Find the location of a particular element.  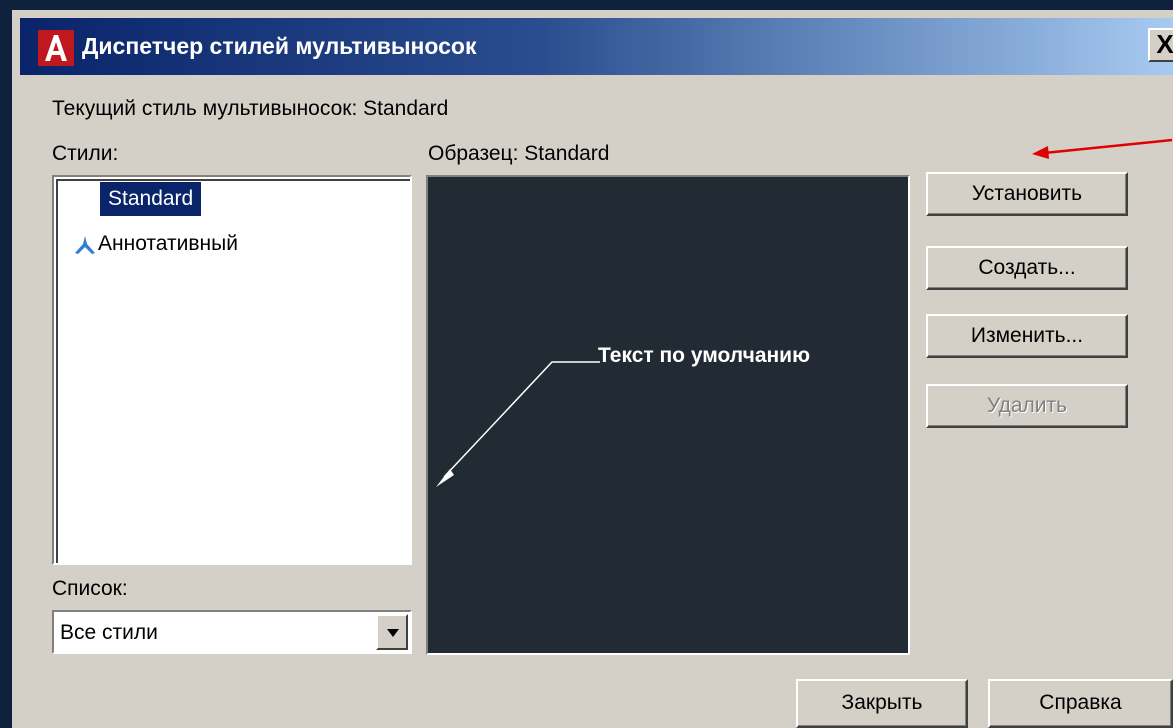

dropdown-button is located at coordinates (392, 632).